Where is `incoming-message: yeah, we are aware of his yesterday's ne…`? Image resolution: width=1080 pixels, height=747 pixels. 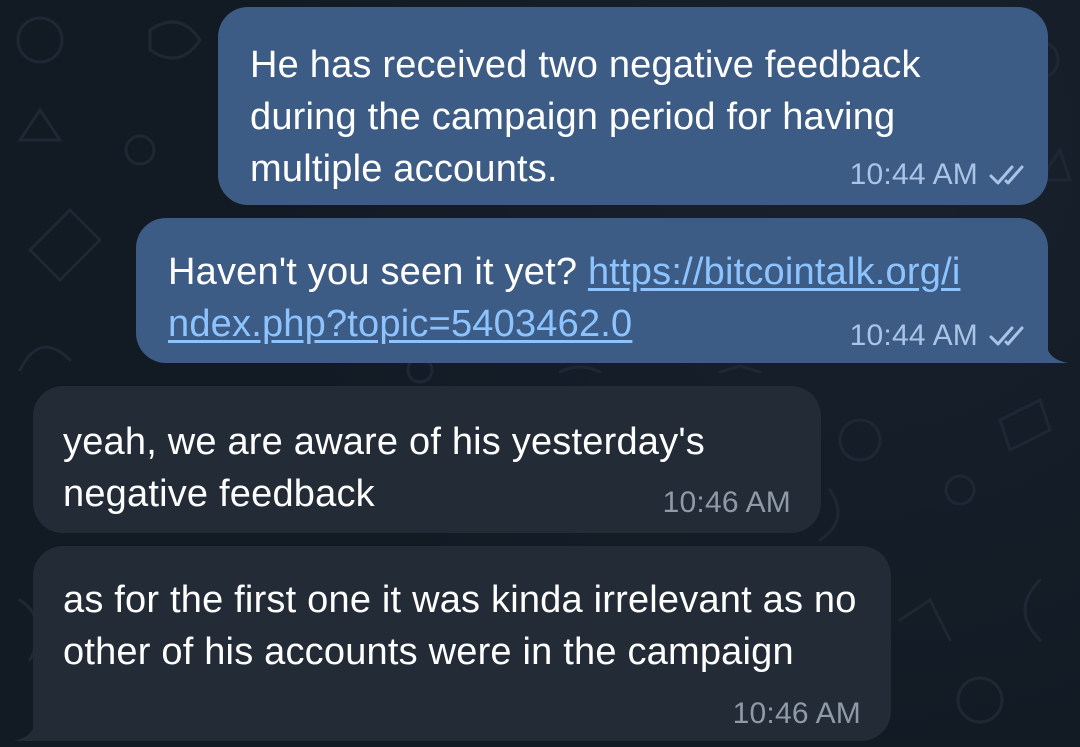 incoming-message: yeah, we are aware of his yesterday's ne… is located at coordinates (427, 459).